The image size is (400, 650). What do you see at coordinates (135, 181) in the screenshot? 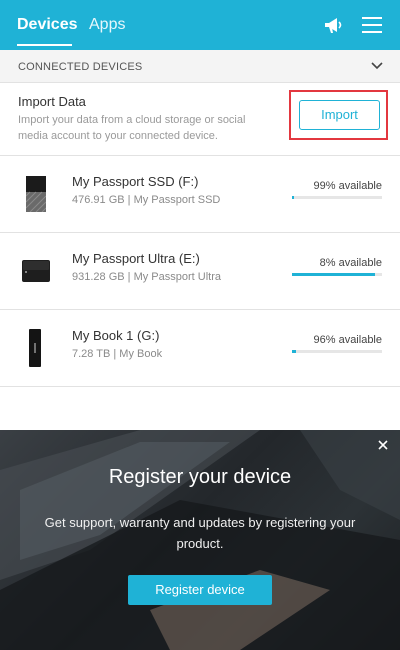
I see `device-name: My Passport SSD (F:)` at bounding box center [135, 181].